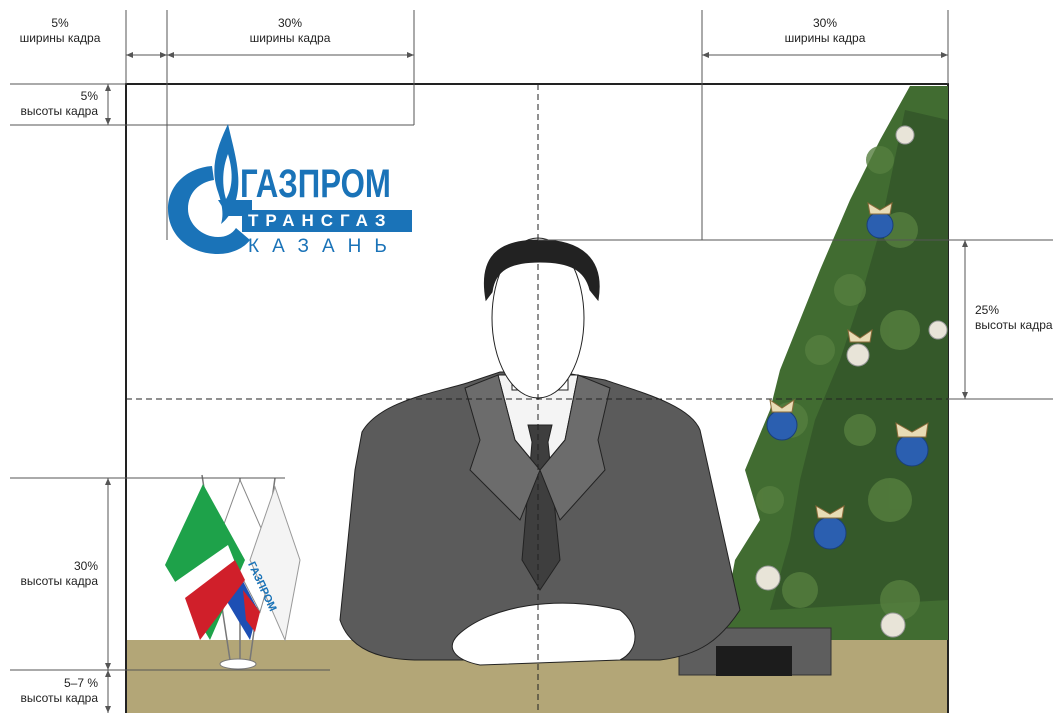  I want to click on label-value: 5–7 %, so click(80, 683).